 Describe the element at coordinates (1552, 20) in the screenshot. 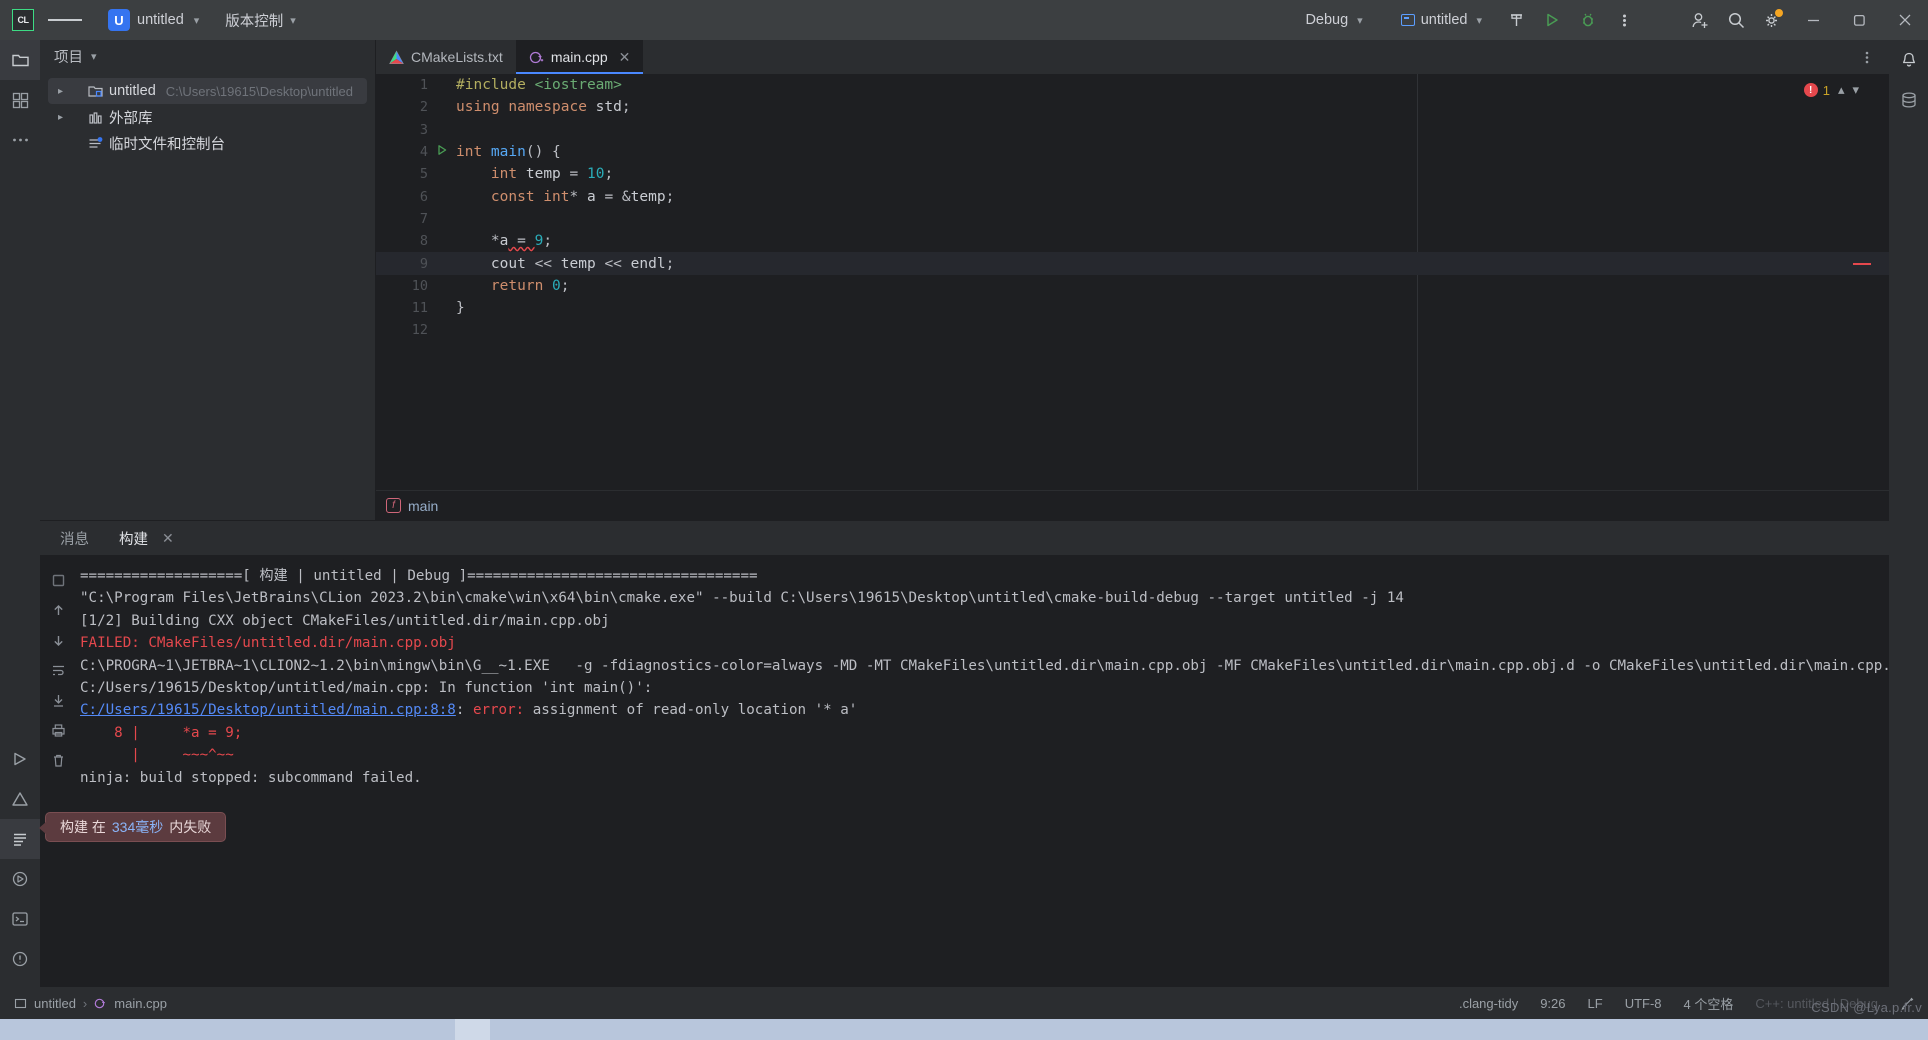

I see `run-button` at that location.